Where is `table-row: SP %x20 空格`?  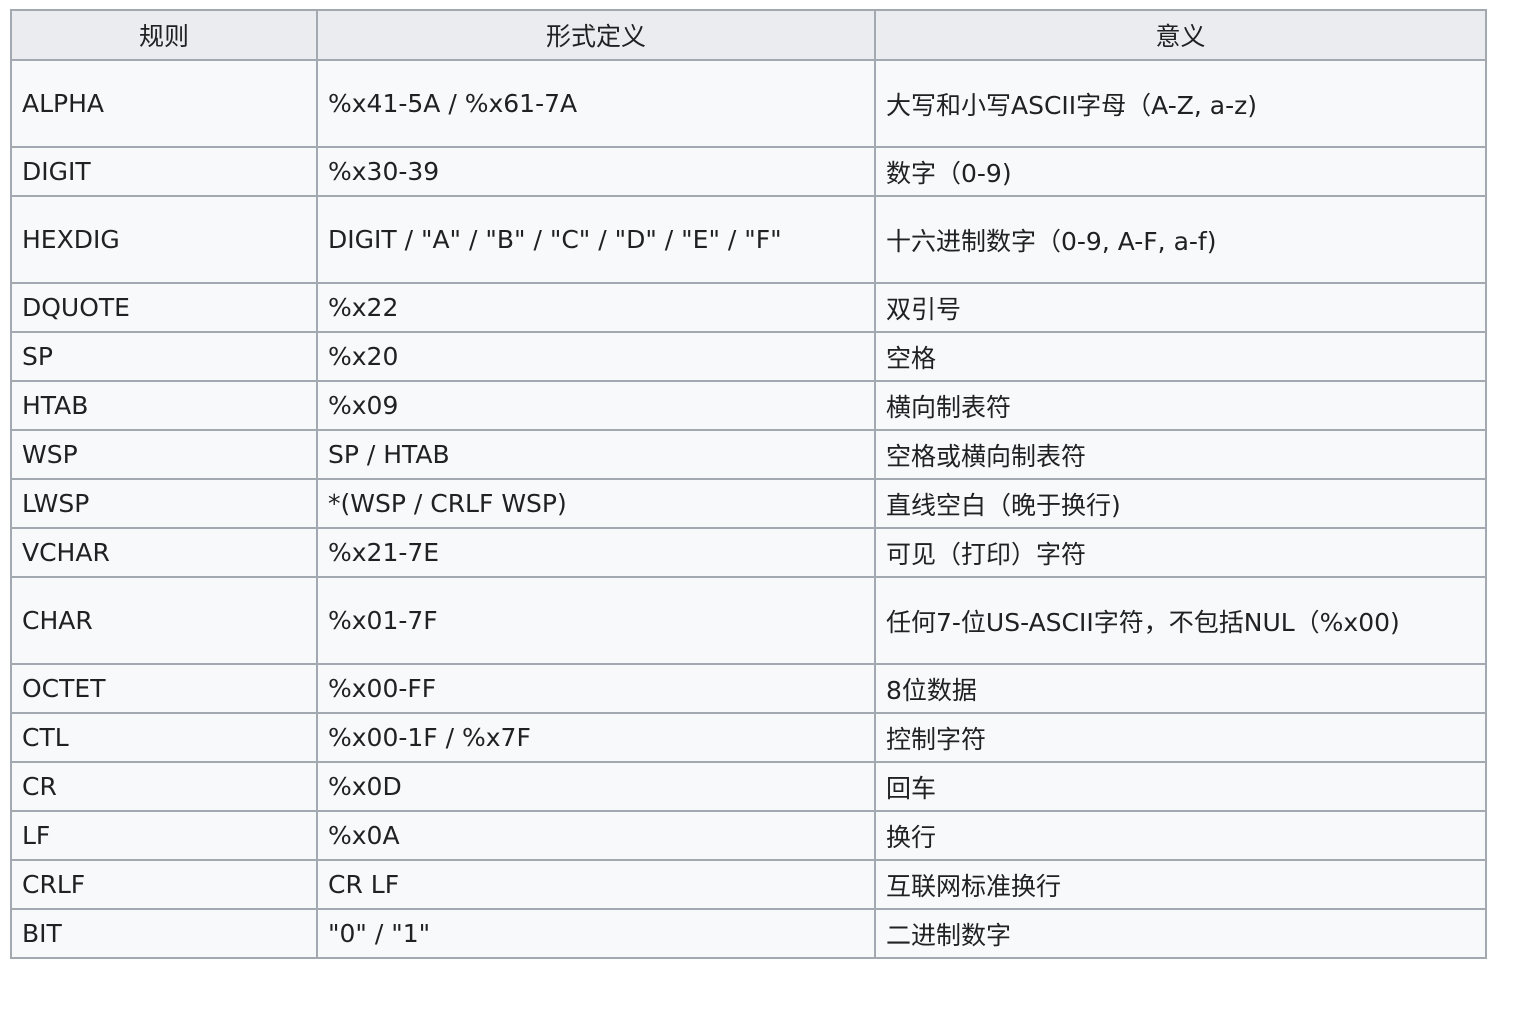
table-row: SP %x20 空格 is located at coordinates (748, 356).